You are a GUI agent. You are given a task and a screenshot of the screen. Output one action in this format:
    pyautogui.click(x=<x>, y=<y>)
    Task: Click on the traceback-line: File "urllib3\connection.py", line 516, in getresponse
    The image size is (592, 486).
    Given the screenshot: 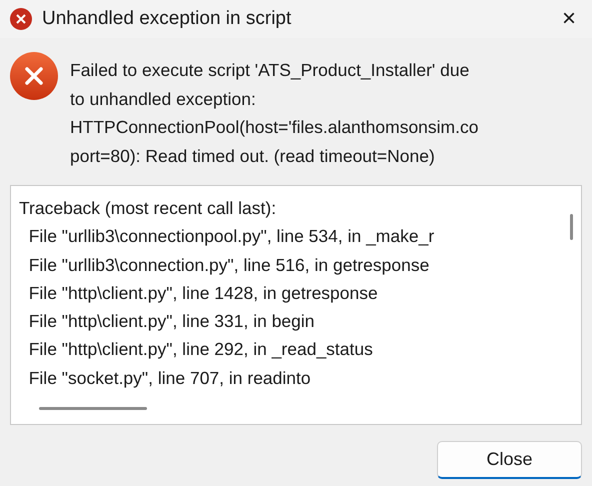 What is the action you would take?
    pyautogui.click(x=229, y=265)
    